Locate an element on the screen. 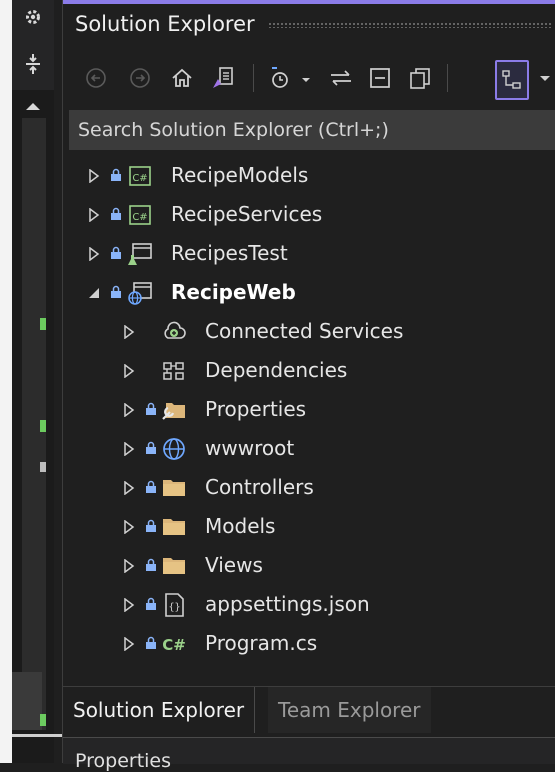 This screenshot has height=772, width=555. tree-item-recipestest: RecipesTest is located at coordinates (309, 254).